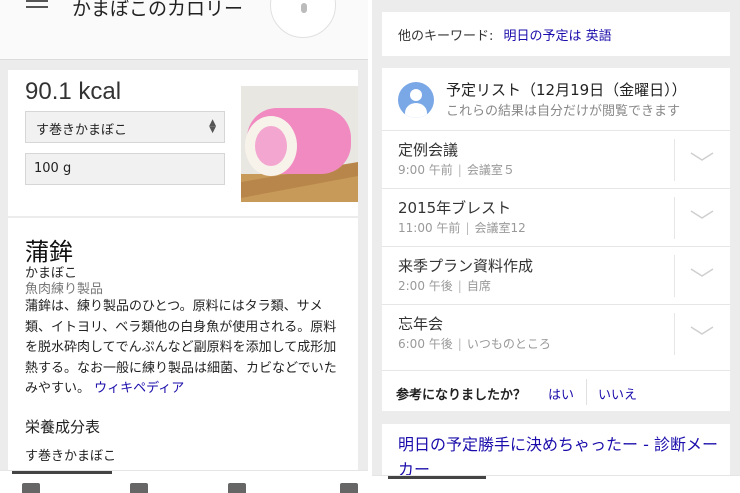  Describe the element at coordinates (586, 392) in the screenshot. I see `feedback-separator` at that location.